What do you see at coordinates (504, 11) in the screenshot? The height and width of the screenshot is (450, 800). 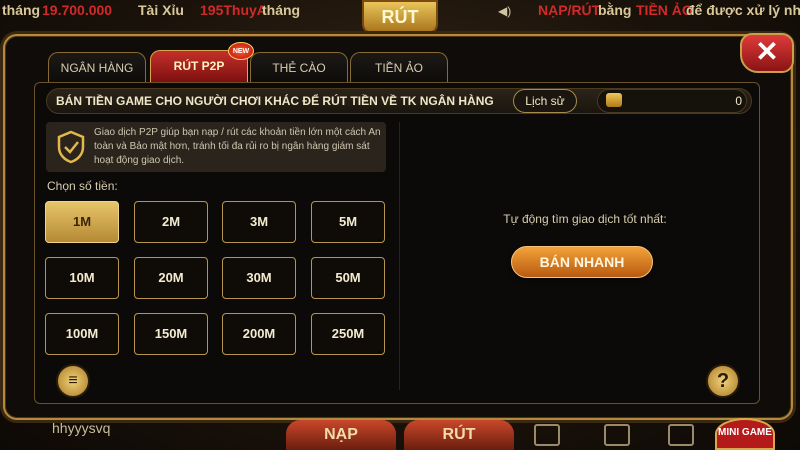 I see `speaker-icon: ◀)` at bounding box center [504, 11].